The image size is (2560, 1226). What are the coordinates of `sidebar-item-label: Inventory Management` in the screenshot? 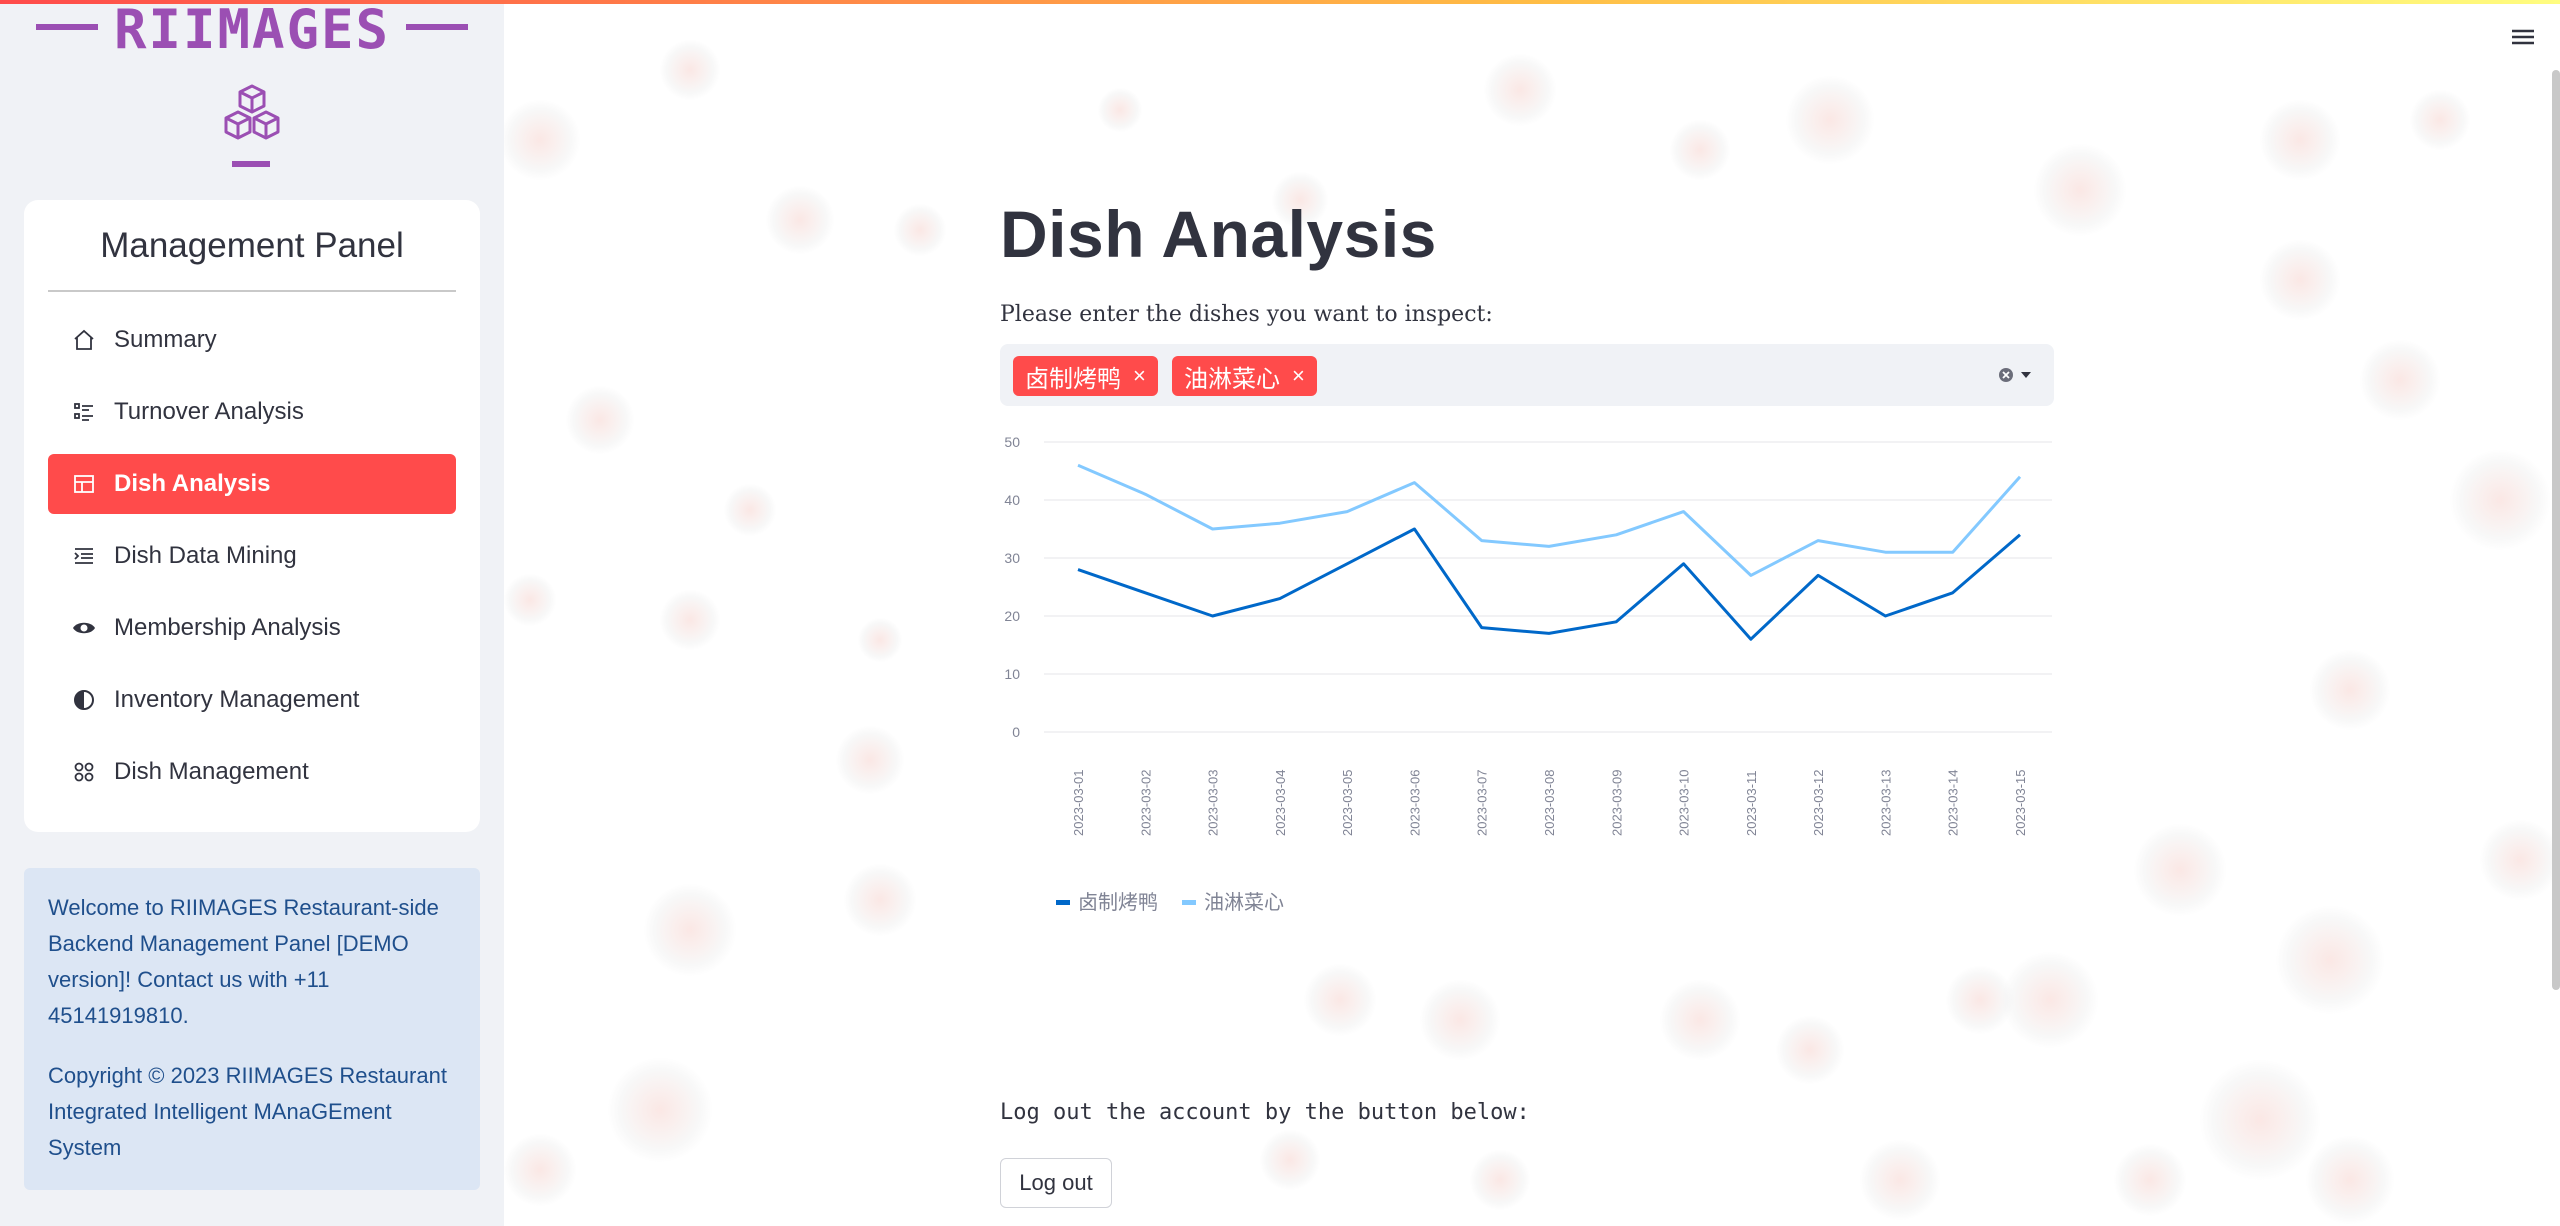 It's located at (237, 699).